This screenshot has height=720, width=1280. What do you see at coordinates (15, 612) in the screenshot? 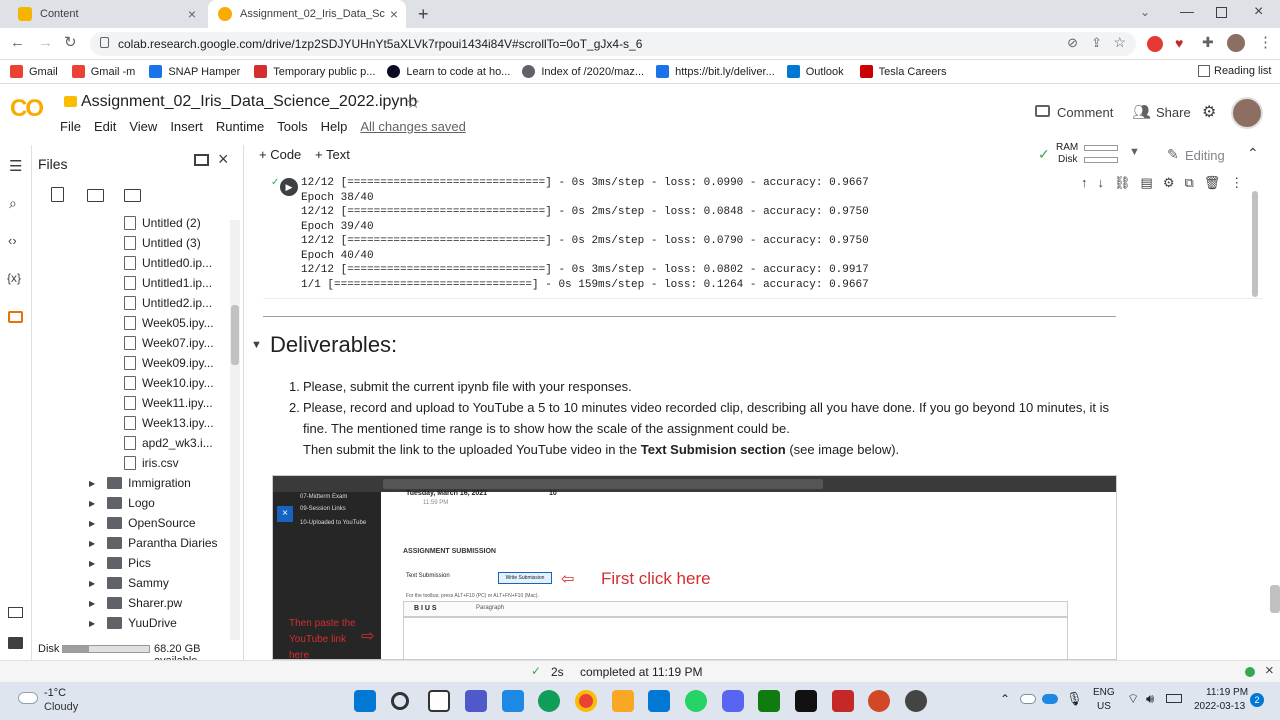
I see `command-palette-icon` at bounding box center [15, 612].